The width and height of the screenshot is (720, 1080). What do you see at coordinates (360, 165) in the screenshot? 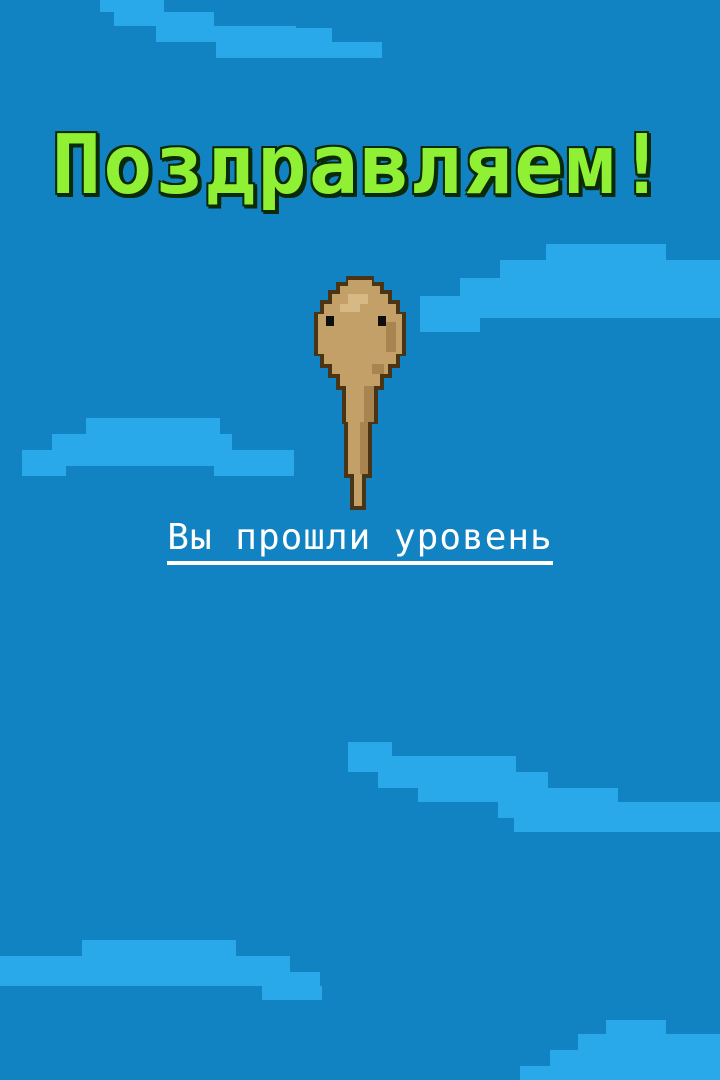
I see `level-complete-title: Поздравляем!` at bounding box center [360, 165].